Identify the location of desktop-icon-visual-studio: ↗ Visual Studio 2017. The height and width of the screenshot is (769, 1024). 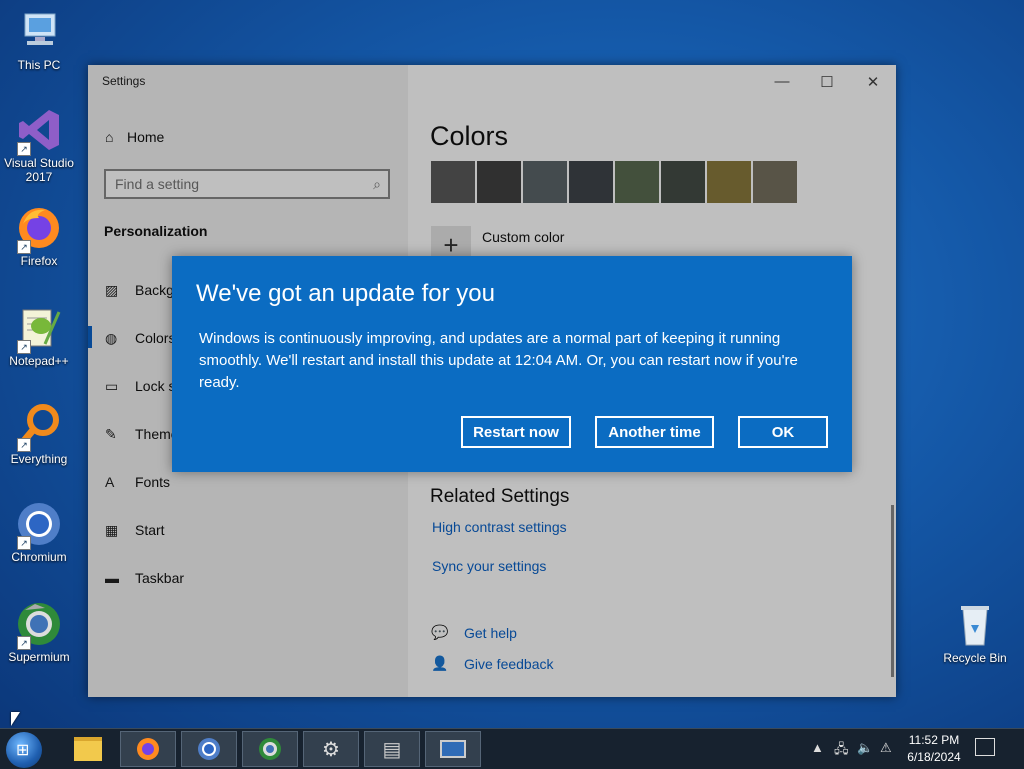
(39, 145).